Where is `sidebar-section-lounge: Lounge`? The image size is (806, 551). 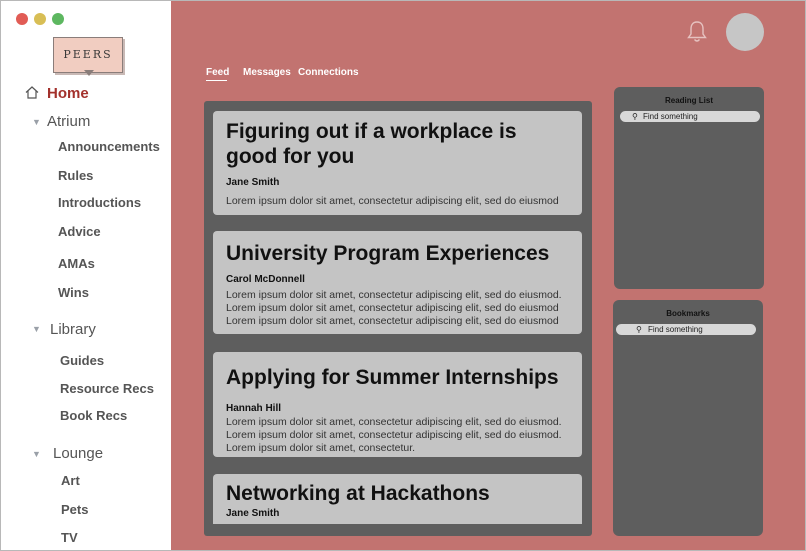 sidebar-section-lounge: Lounge is located at coordinates (78, 453).